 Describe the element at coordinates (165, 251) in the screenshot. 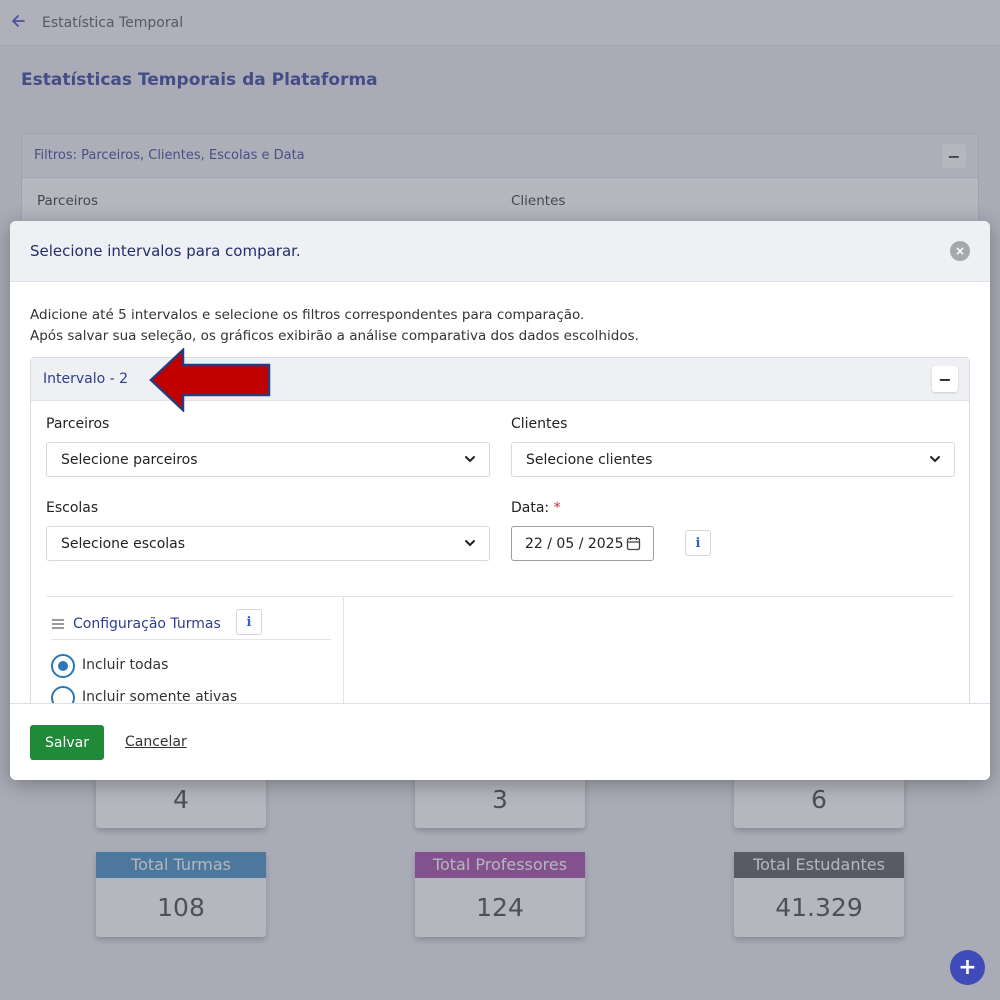

I see `modal-title: Selecione intervalos para comparar.` at that location.